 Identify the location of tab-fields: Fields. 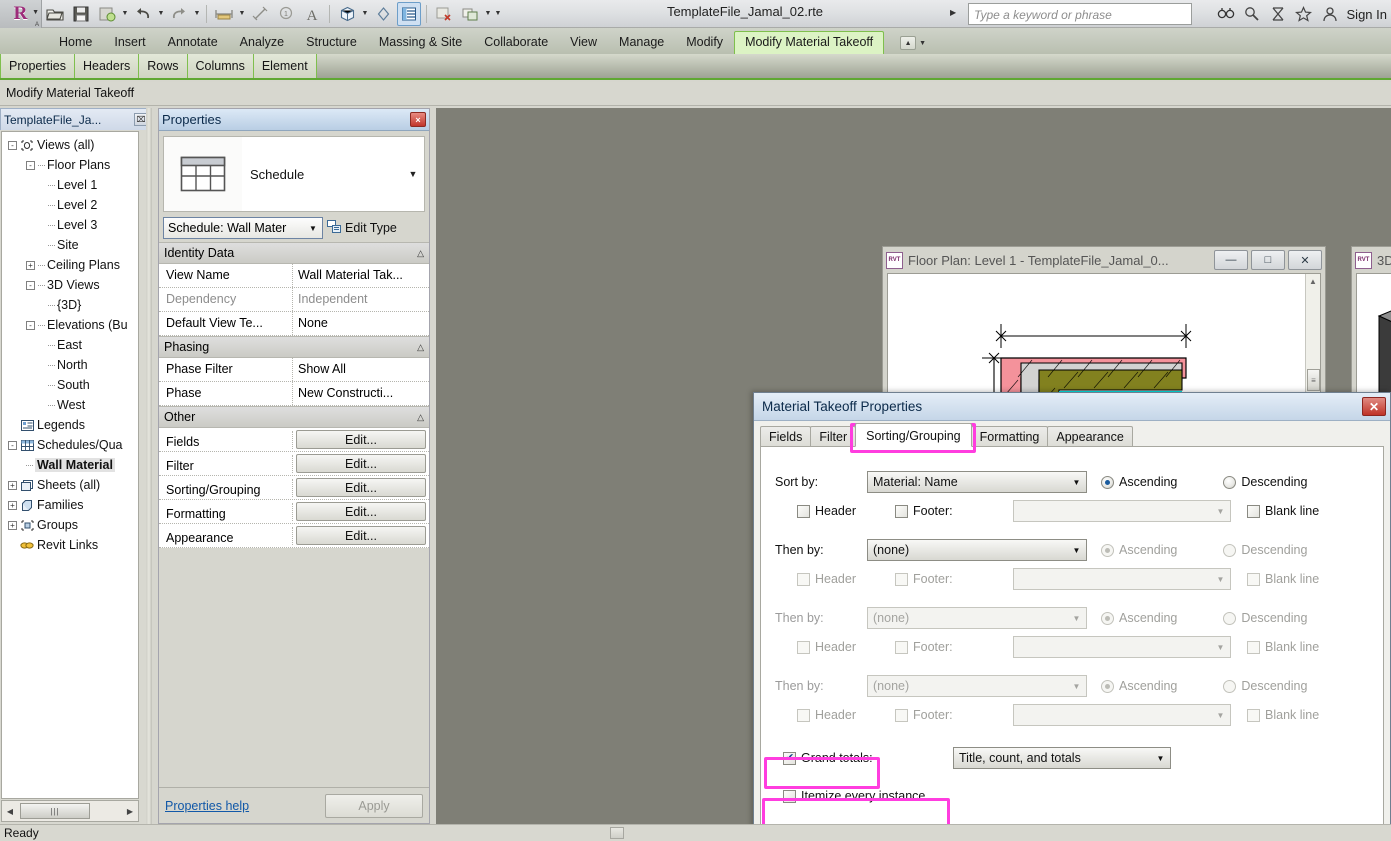
(786, 436).